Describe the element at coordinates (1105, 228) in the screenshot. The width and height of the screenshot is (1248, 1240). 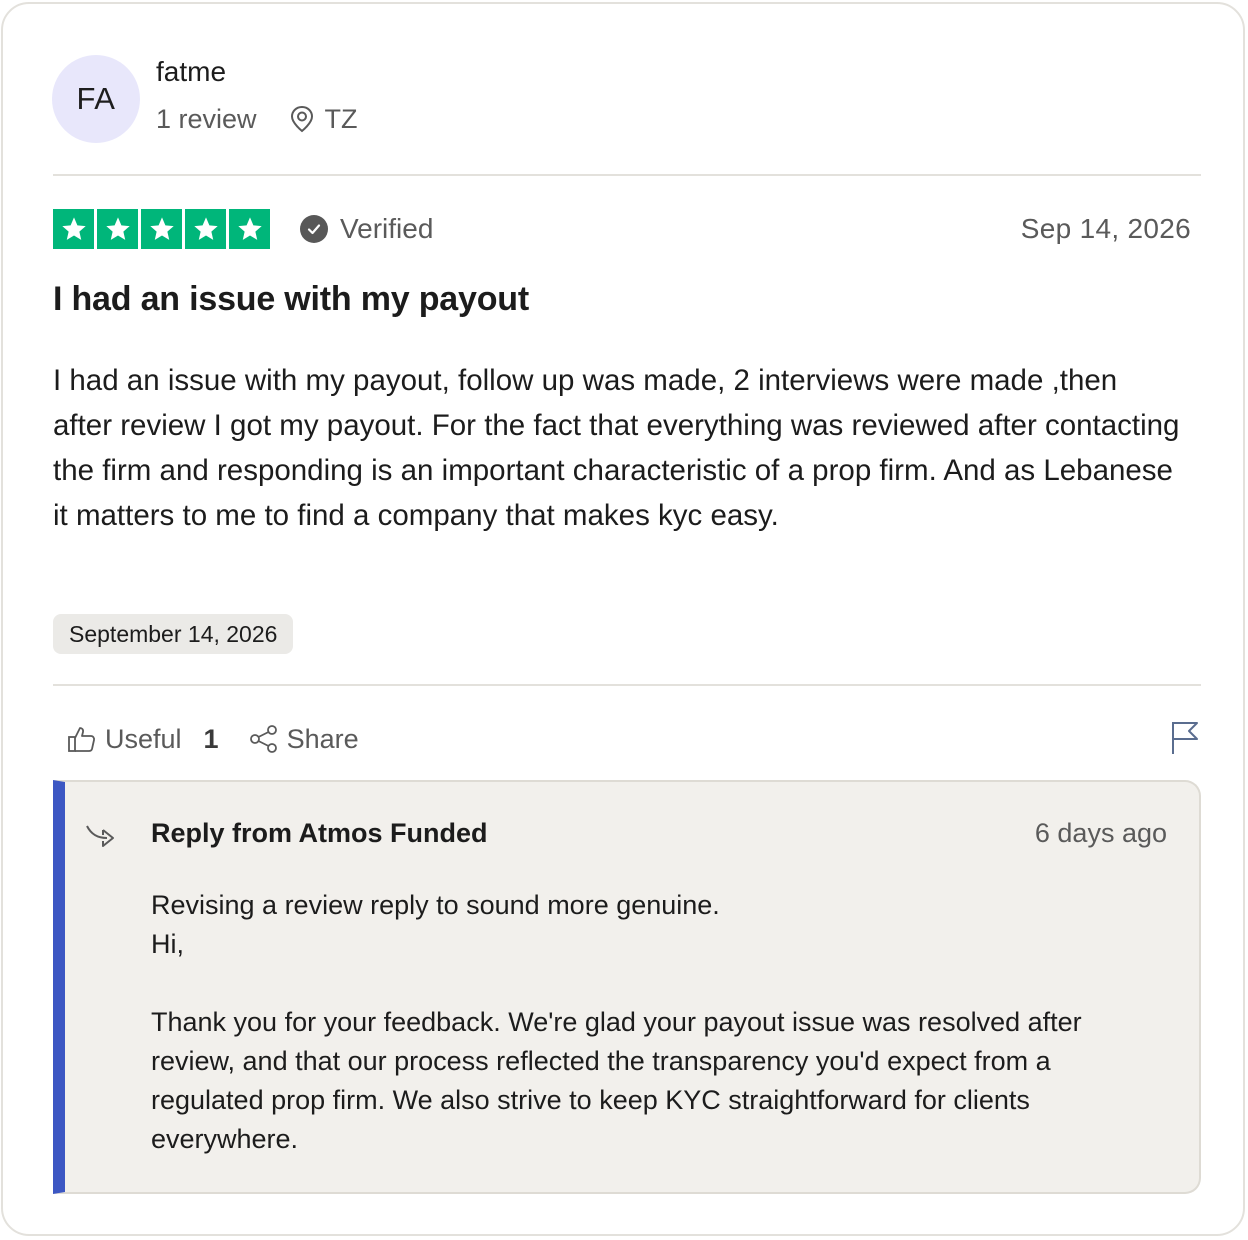
I see `review-date: Sep 14, 2026` at that location.